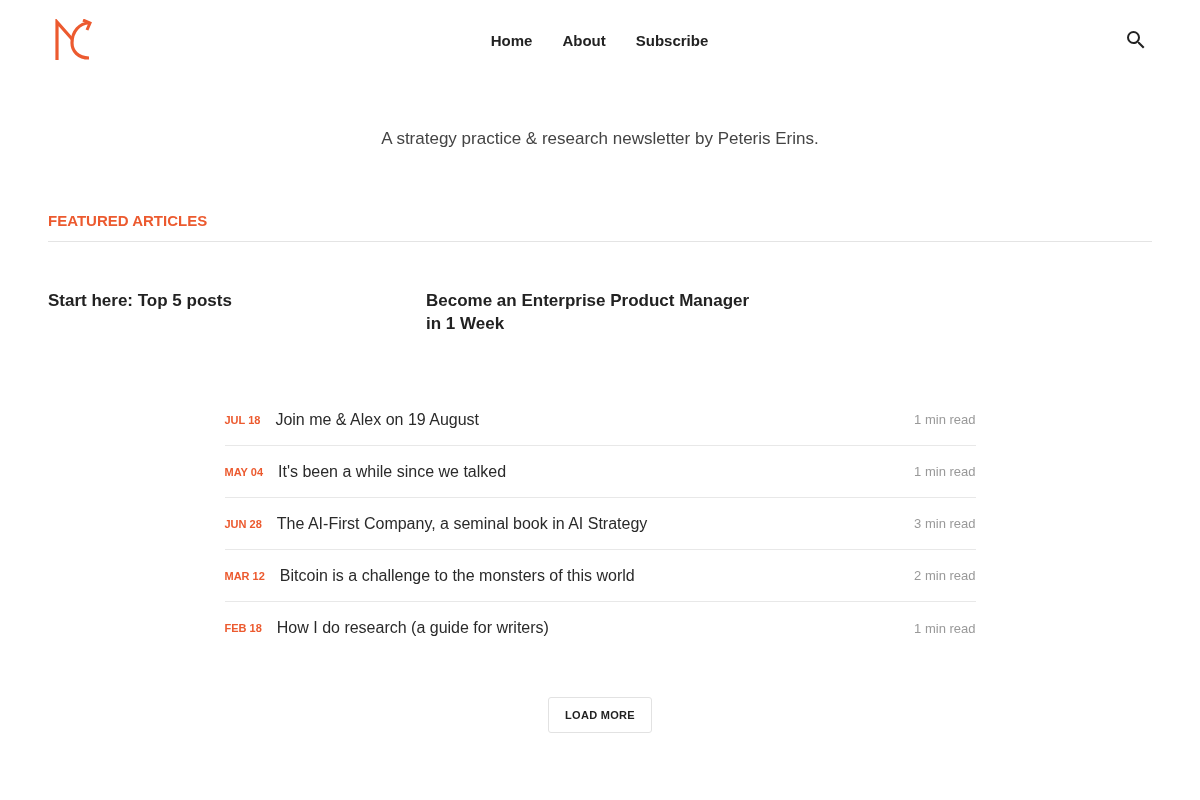 The height and width of the screenshot is (800, 1200). What do you see at coordinates (73, 40) in the screenshot?
I see `logo-icon` at bounding box center [73, 40].